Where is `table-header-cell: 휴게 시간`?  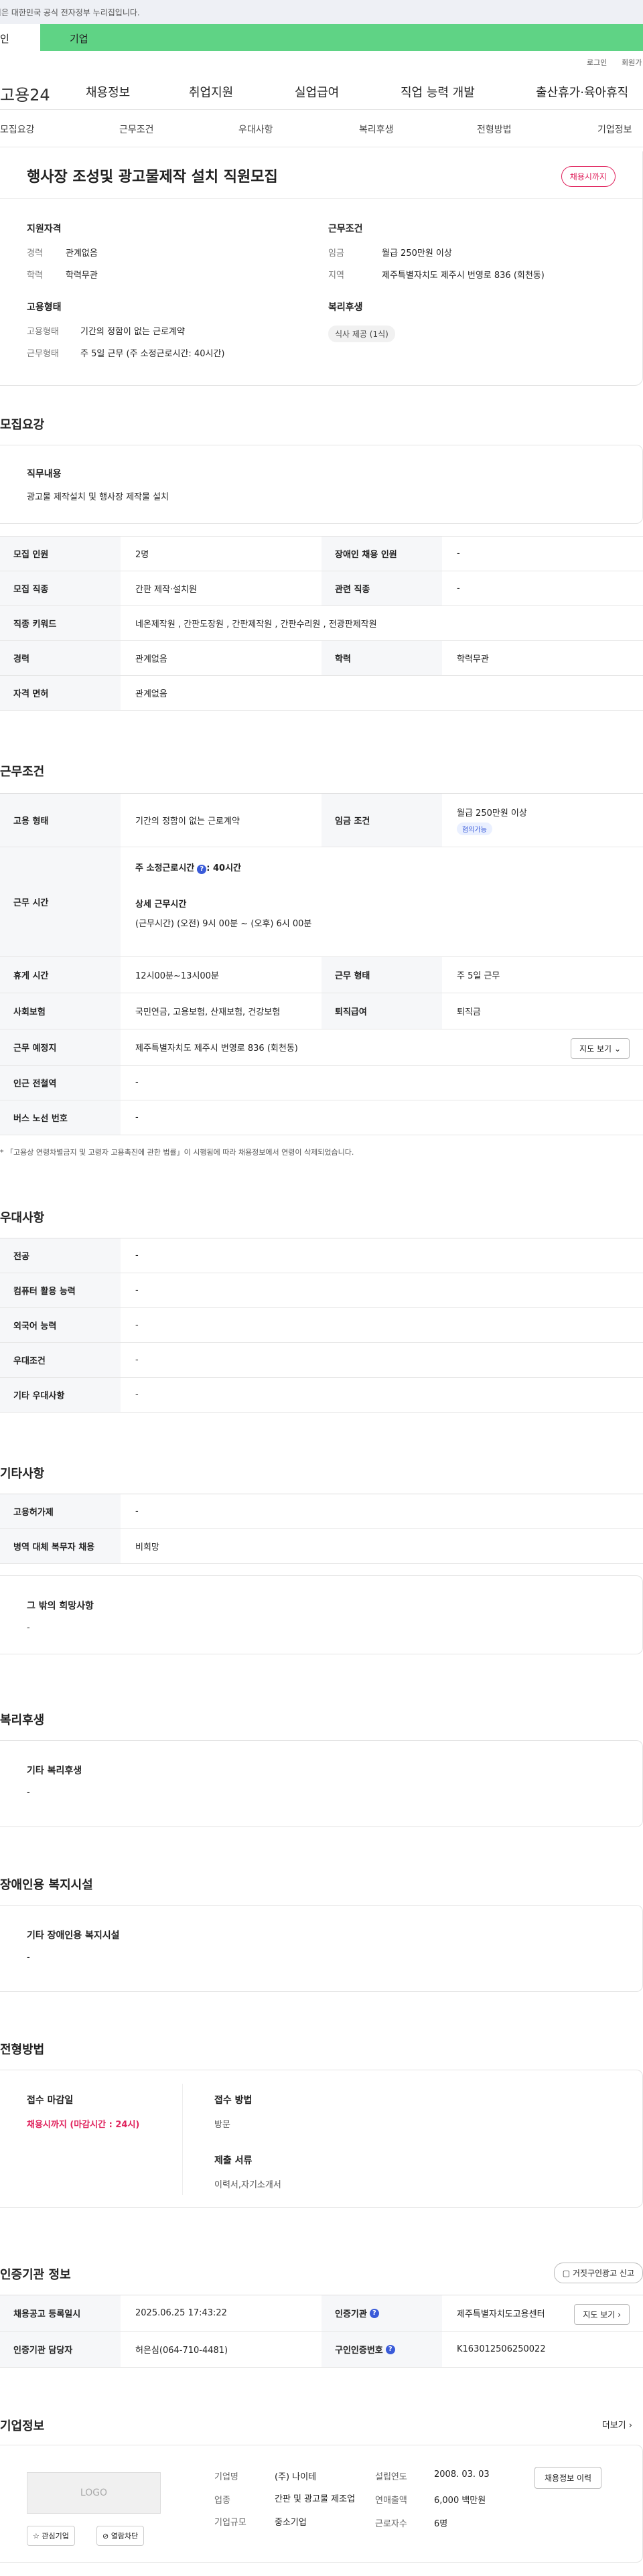
table-header-cell: 휴게 시간 is located at coordinates (60, 975).